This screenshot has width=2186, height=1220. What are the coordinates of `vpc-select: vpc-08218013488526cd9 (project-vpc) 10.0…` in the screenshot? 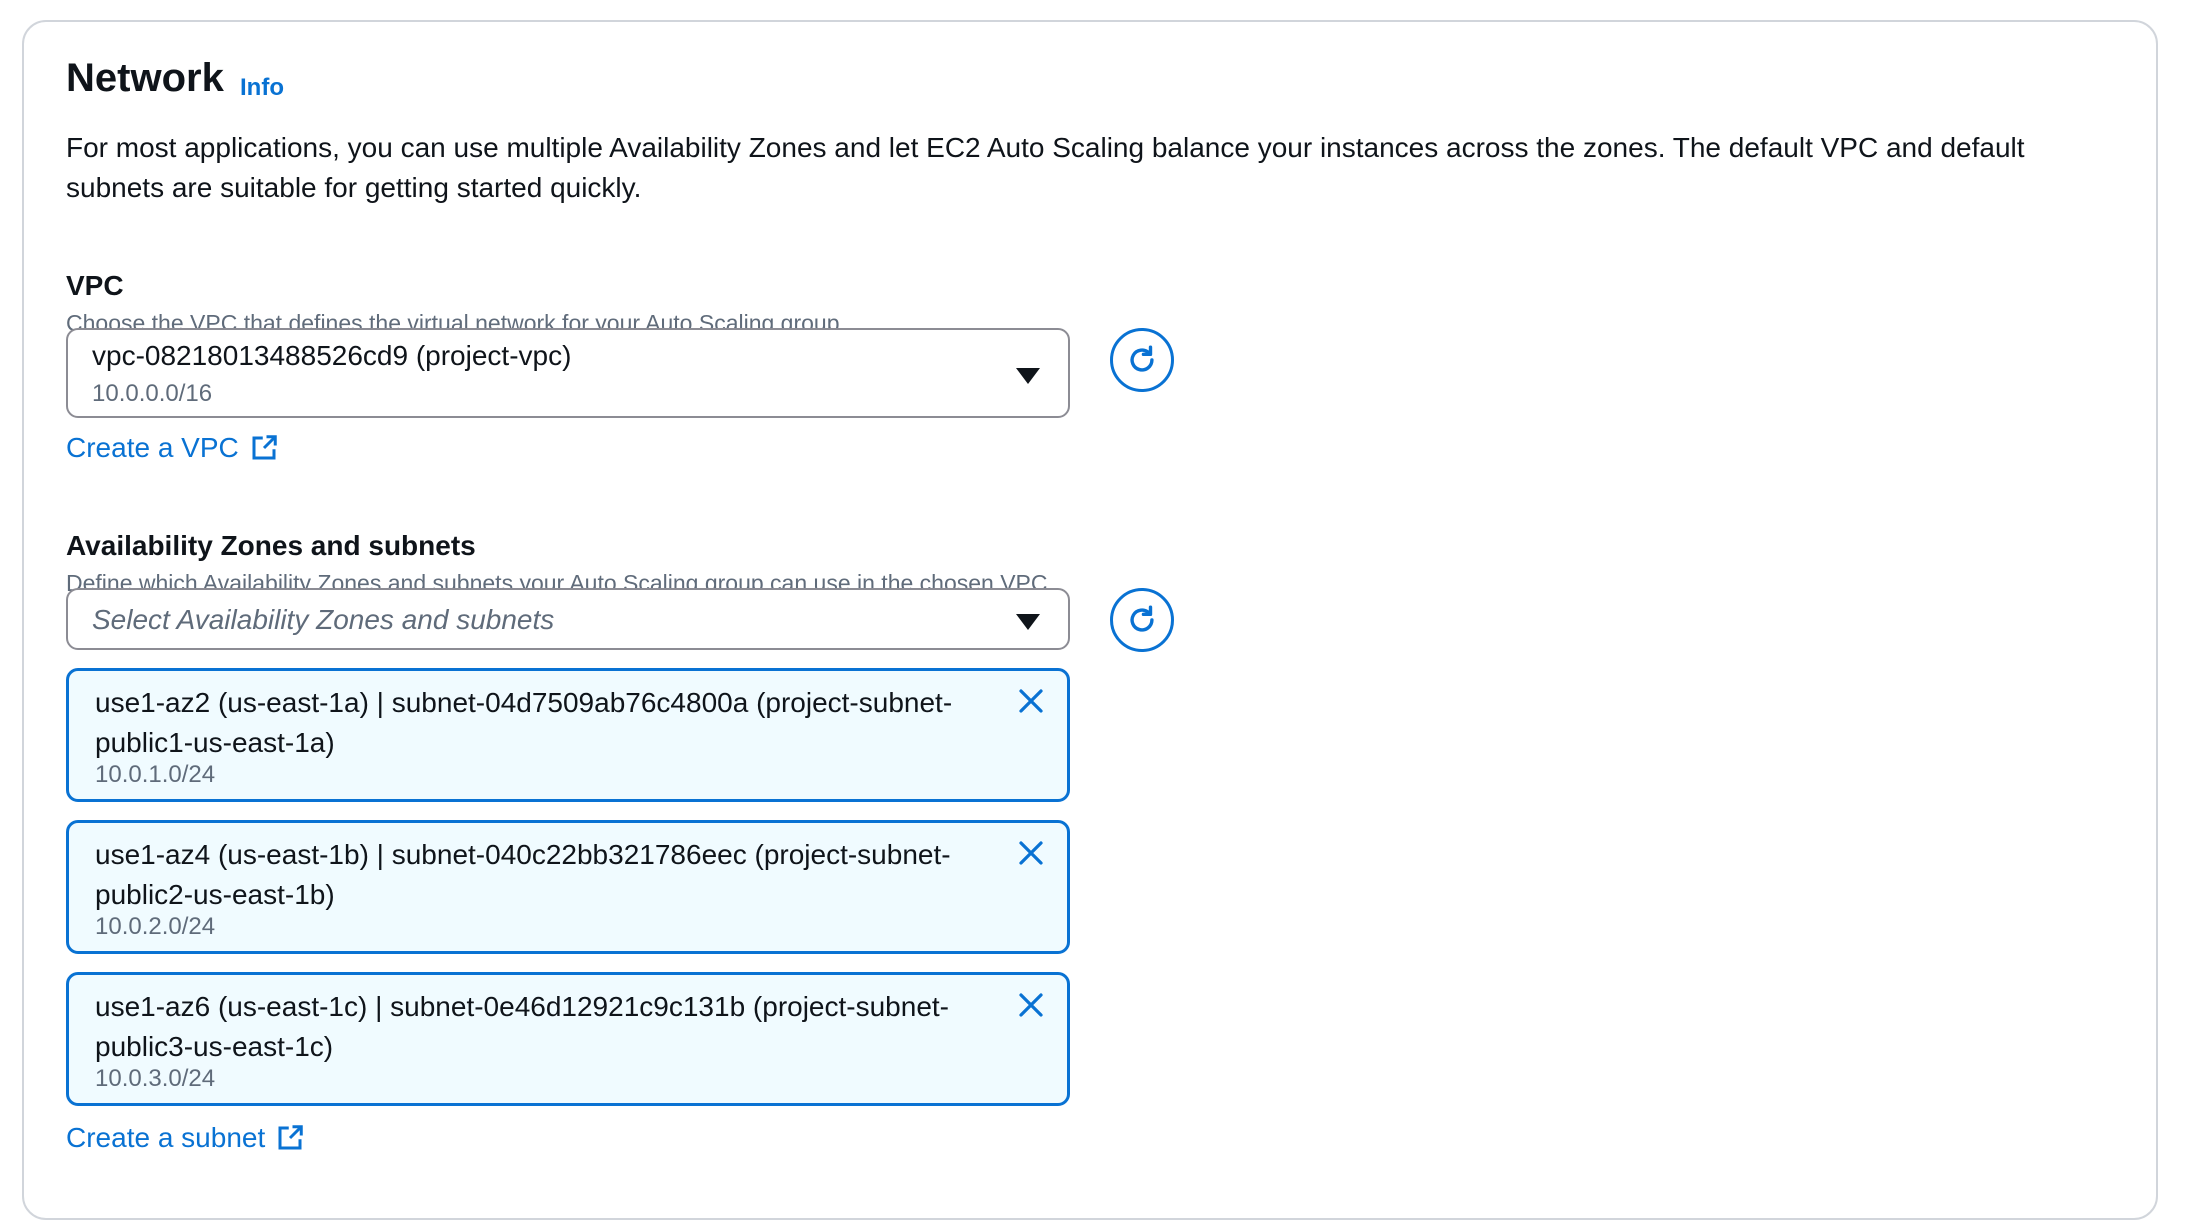 It's located at (568, 373).